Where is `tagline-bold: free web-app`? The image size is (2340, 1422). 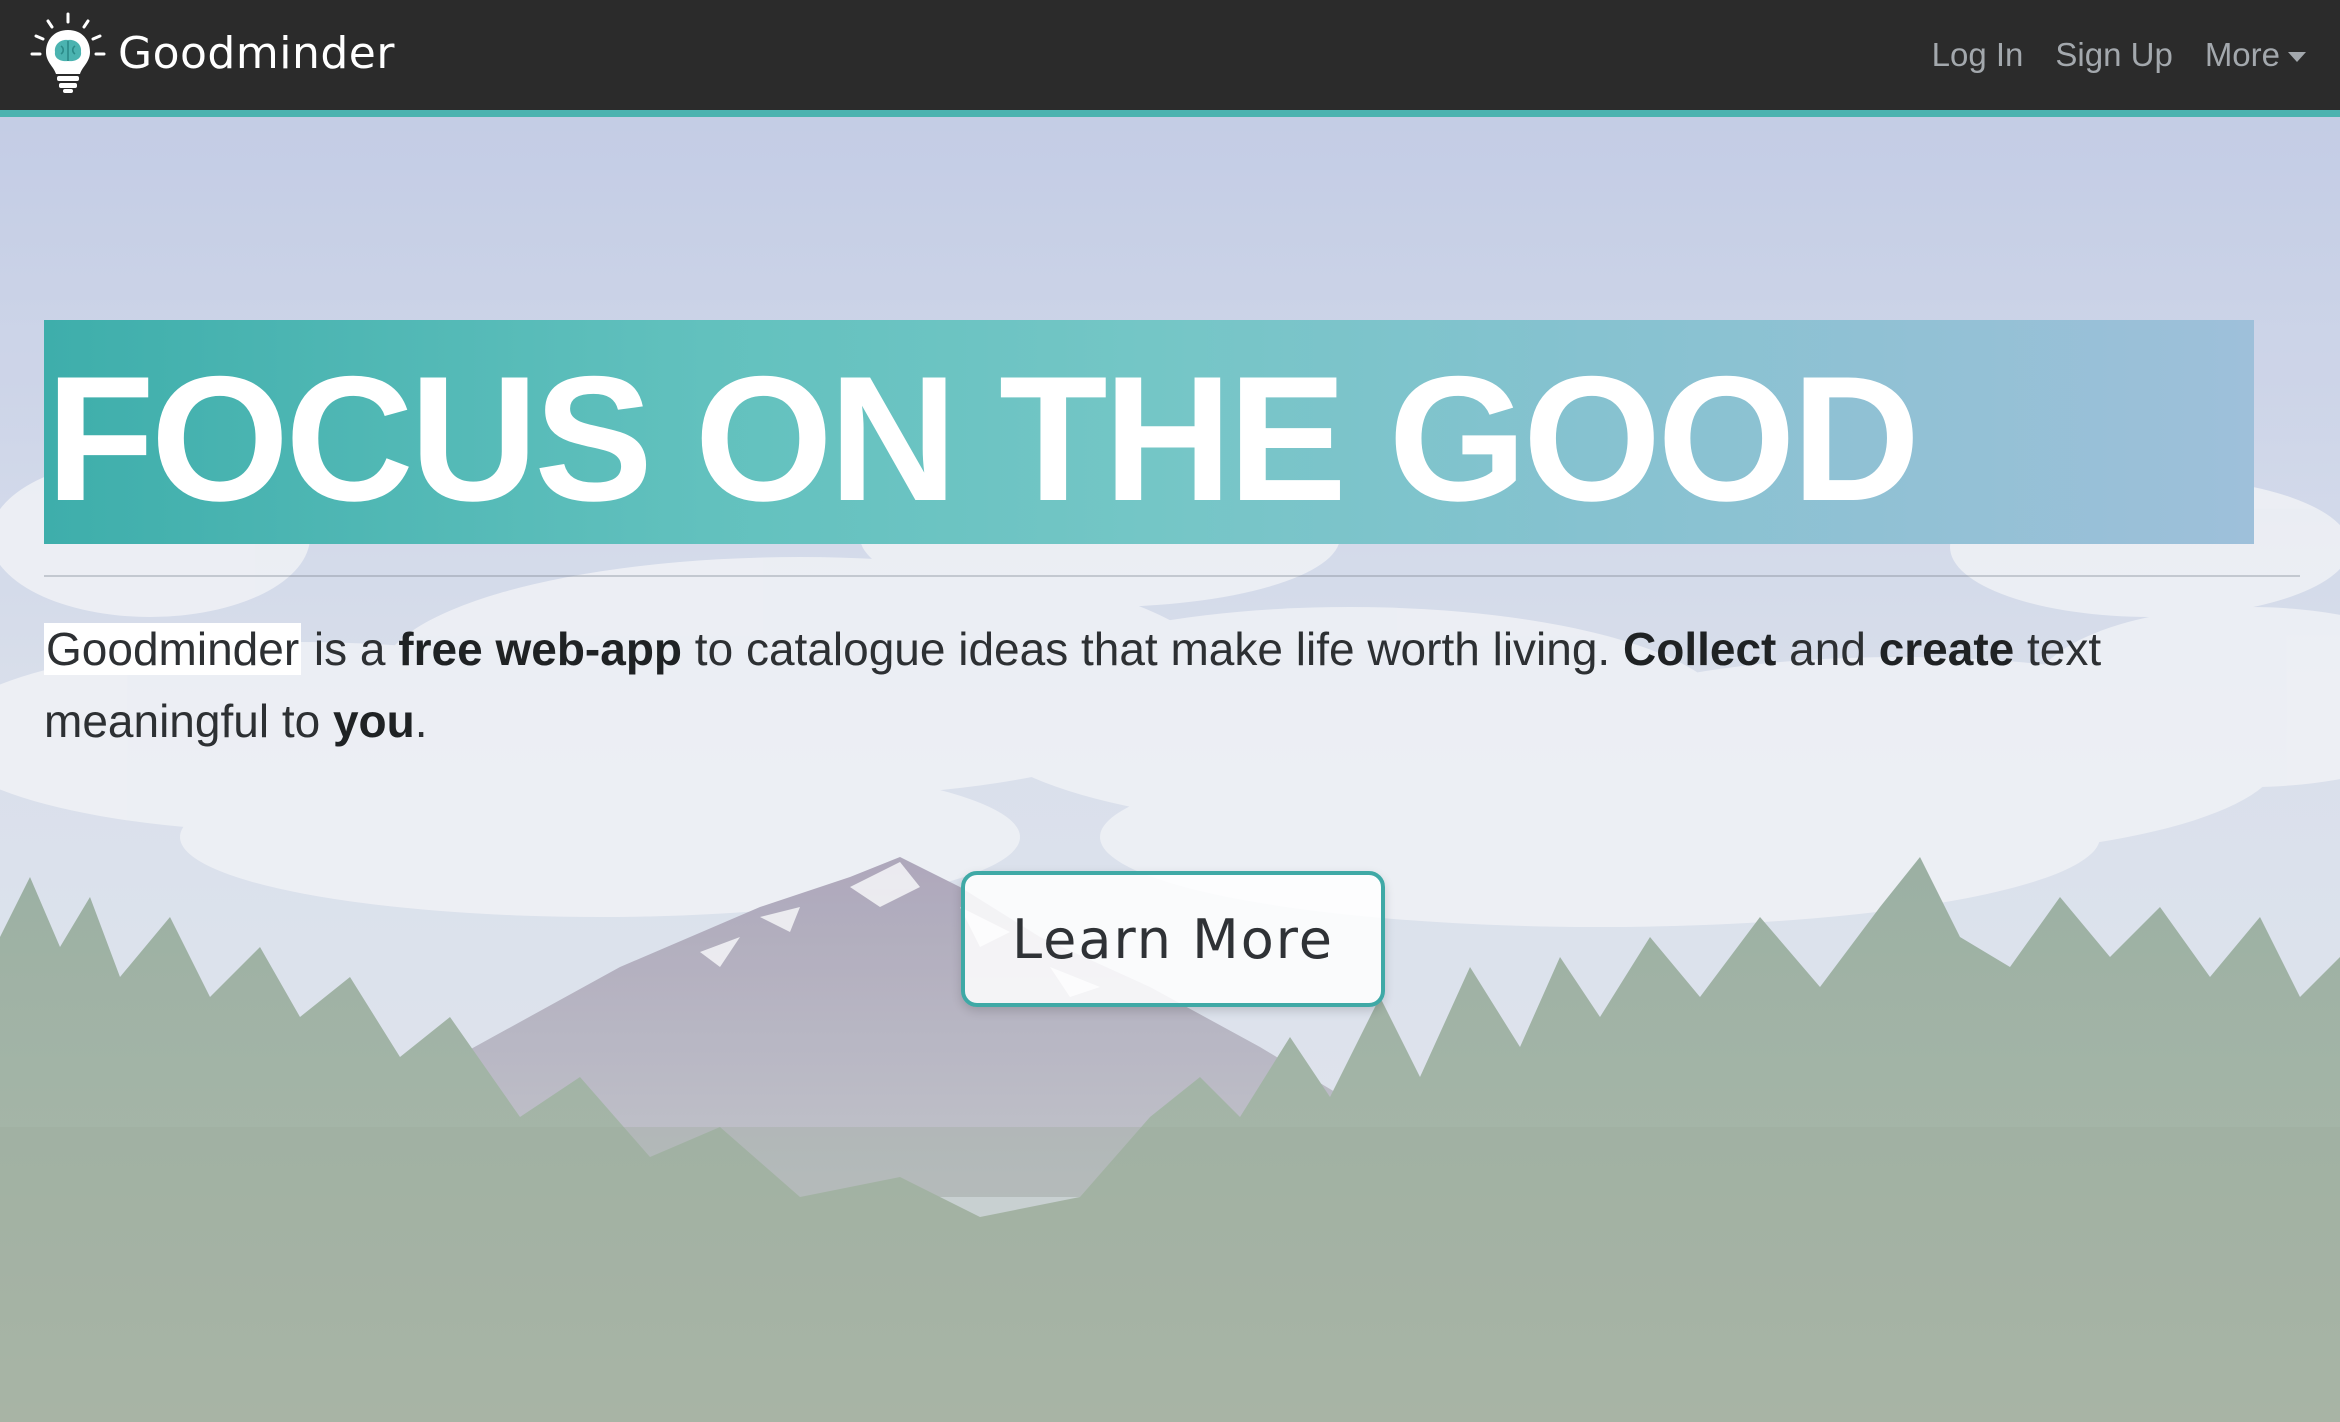
tagline-bold: free web-app is located at coordinates (540, 649).